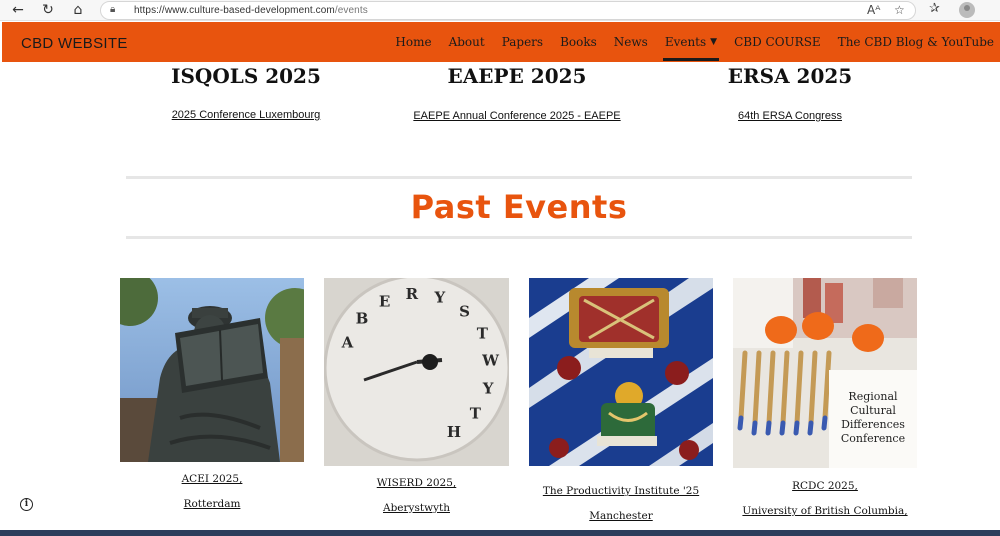 The image size is (1000, 536). What do you see at coordinates (578, 42) in the screenshot?
I see `nav-books: Books` at bounding box center [578, 42].